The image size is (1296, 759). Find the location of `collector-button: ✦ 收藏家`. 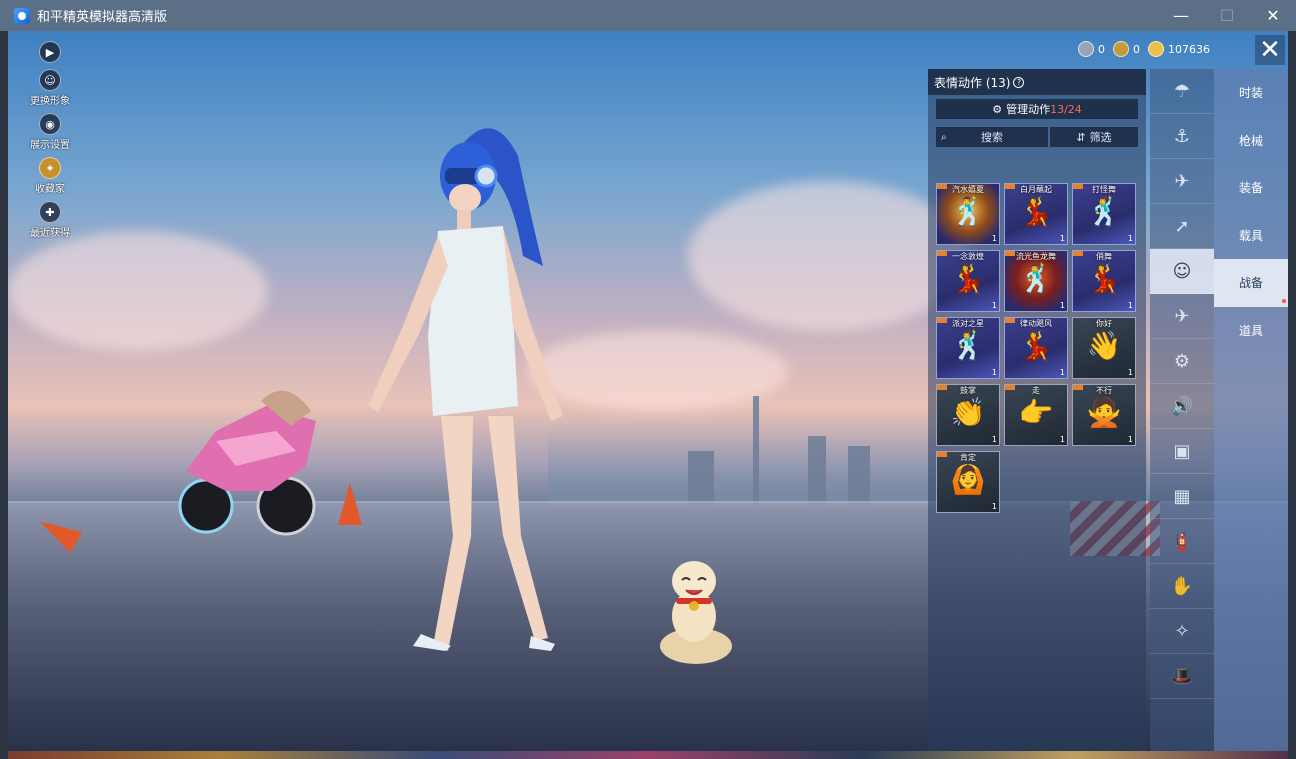

collector-button: ✦ 收藏家 is located at coordinates (50, 176).